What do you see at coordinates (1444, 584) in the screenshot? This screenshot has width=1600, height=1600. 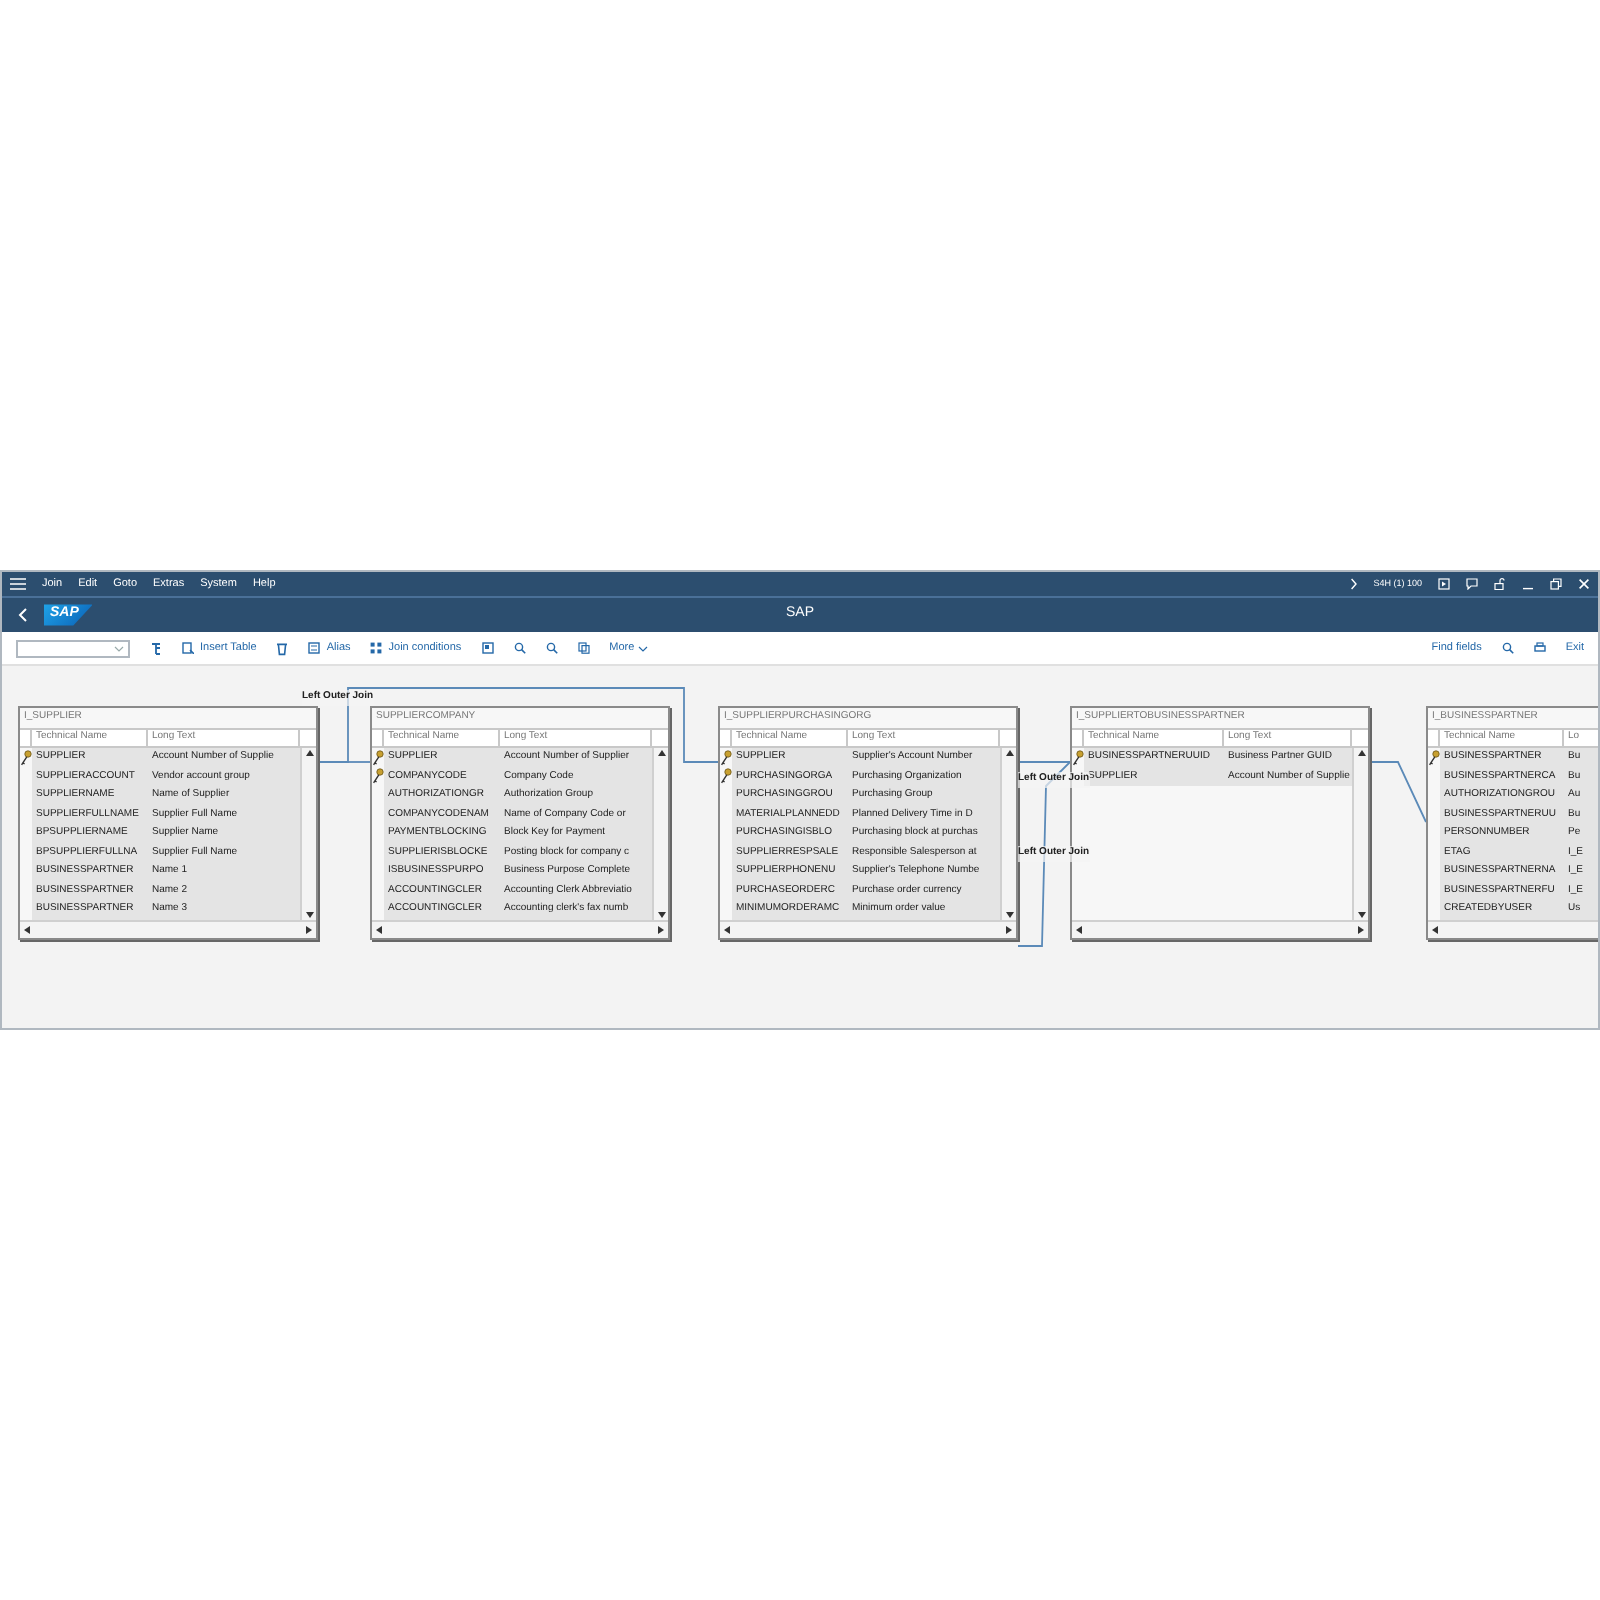 I see `play-icon` at bounding box center [1444, 584].